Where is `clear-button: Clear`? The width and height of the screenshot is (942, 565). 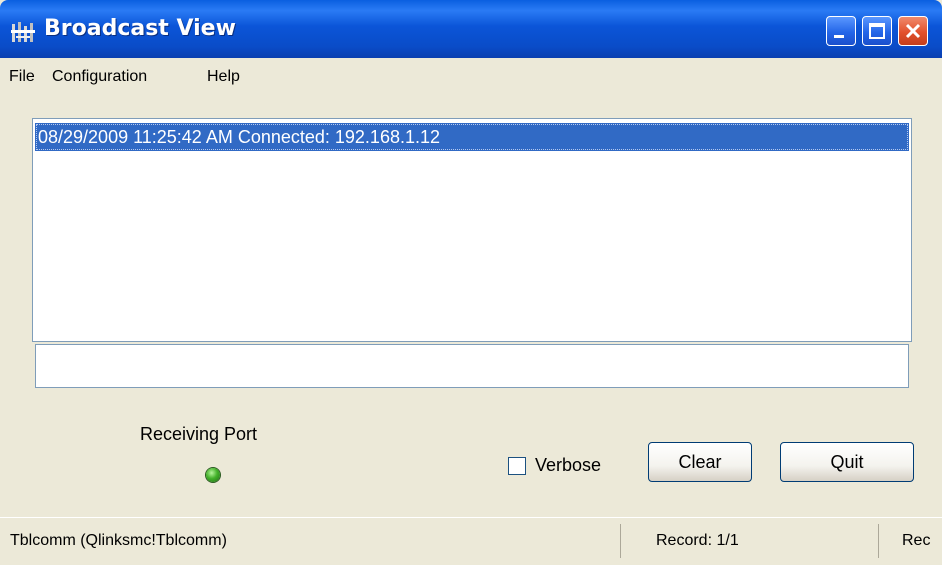 clear-button: Clear is located at coordinates (700, 462).